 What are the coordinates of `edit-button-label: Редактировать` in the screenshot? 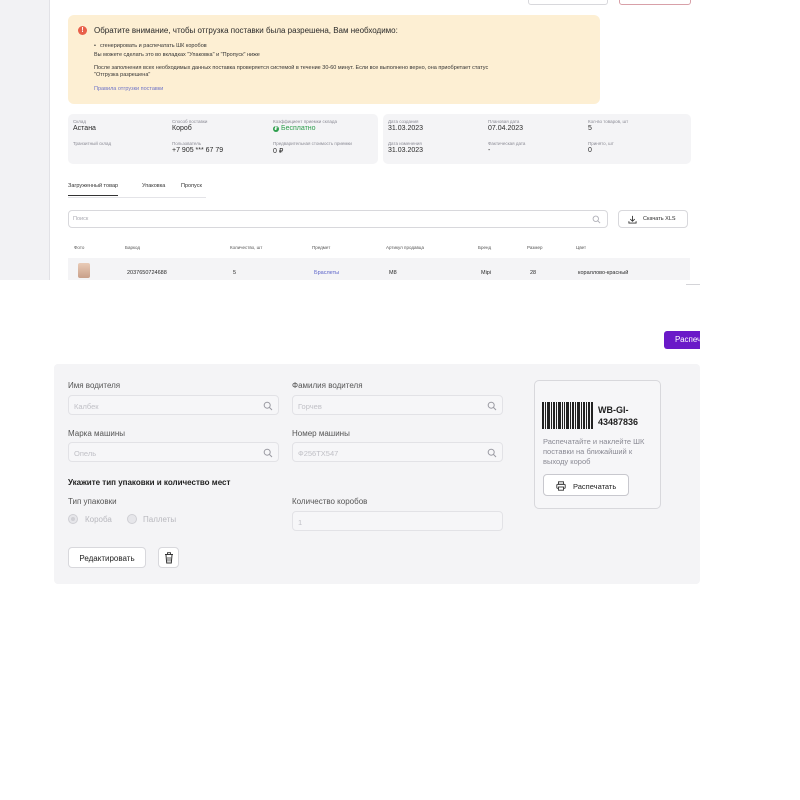 It's located at (107, 558).